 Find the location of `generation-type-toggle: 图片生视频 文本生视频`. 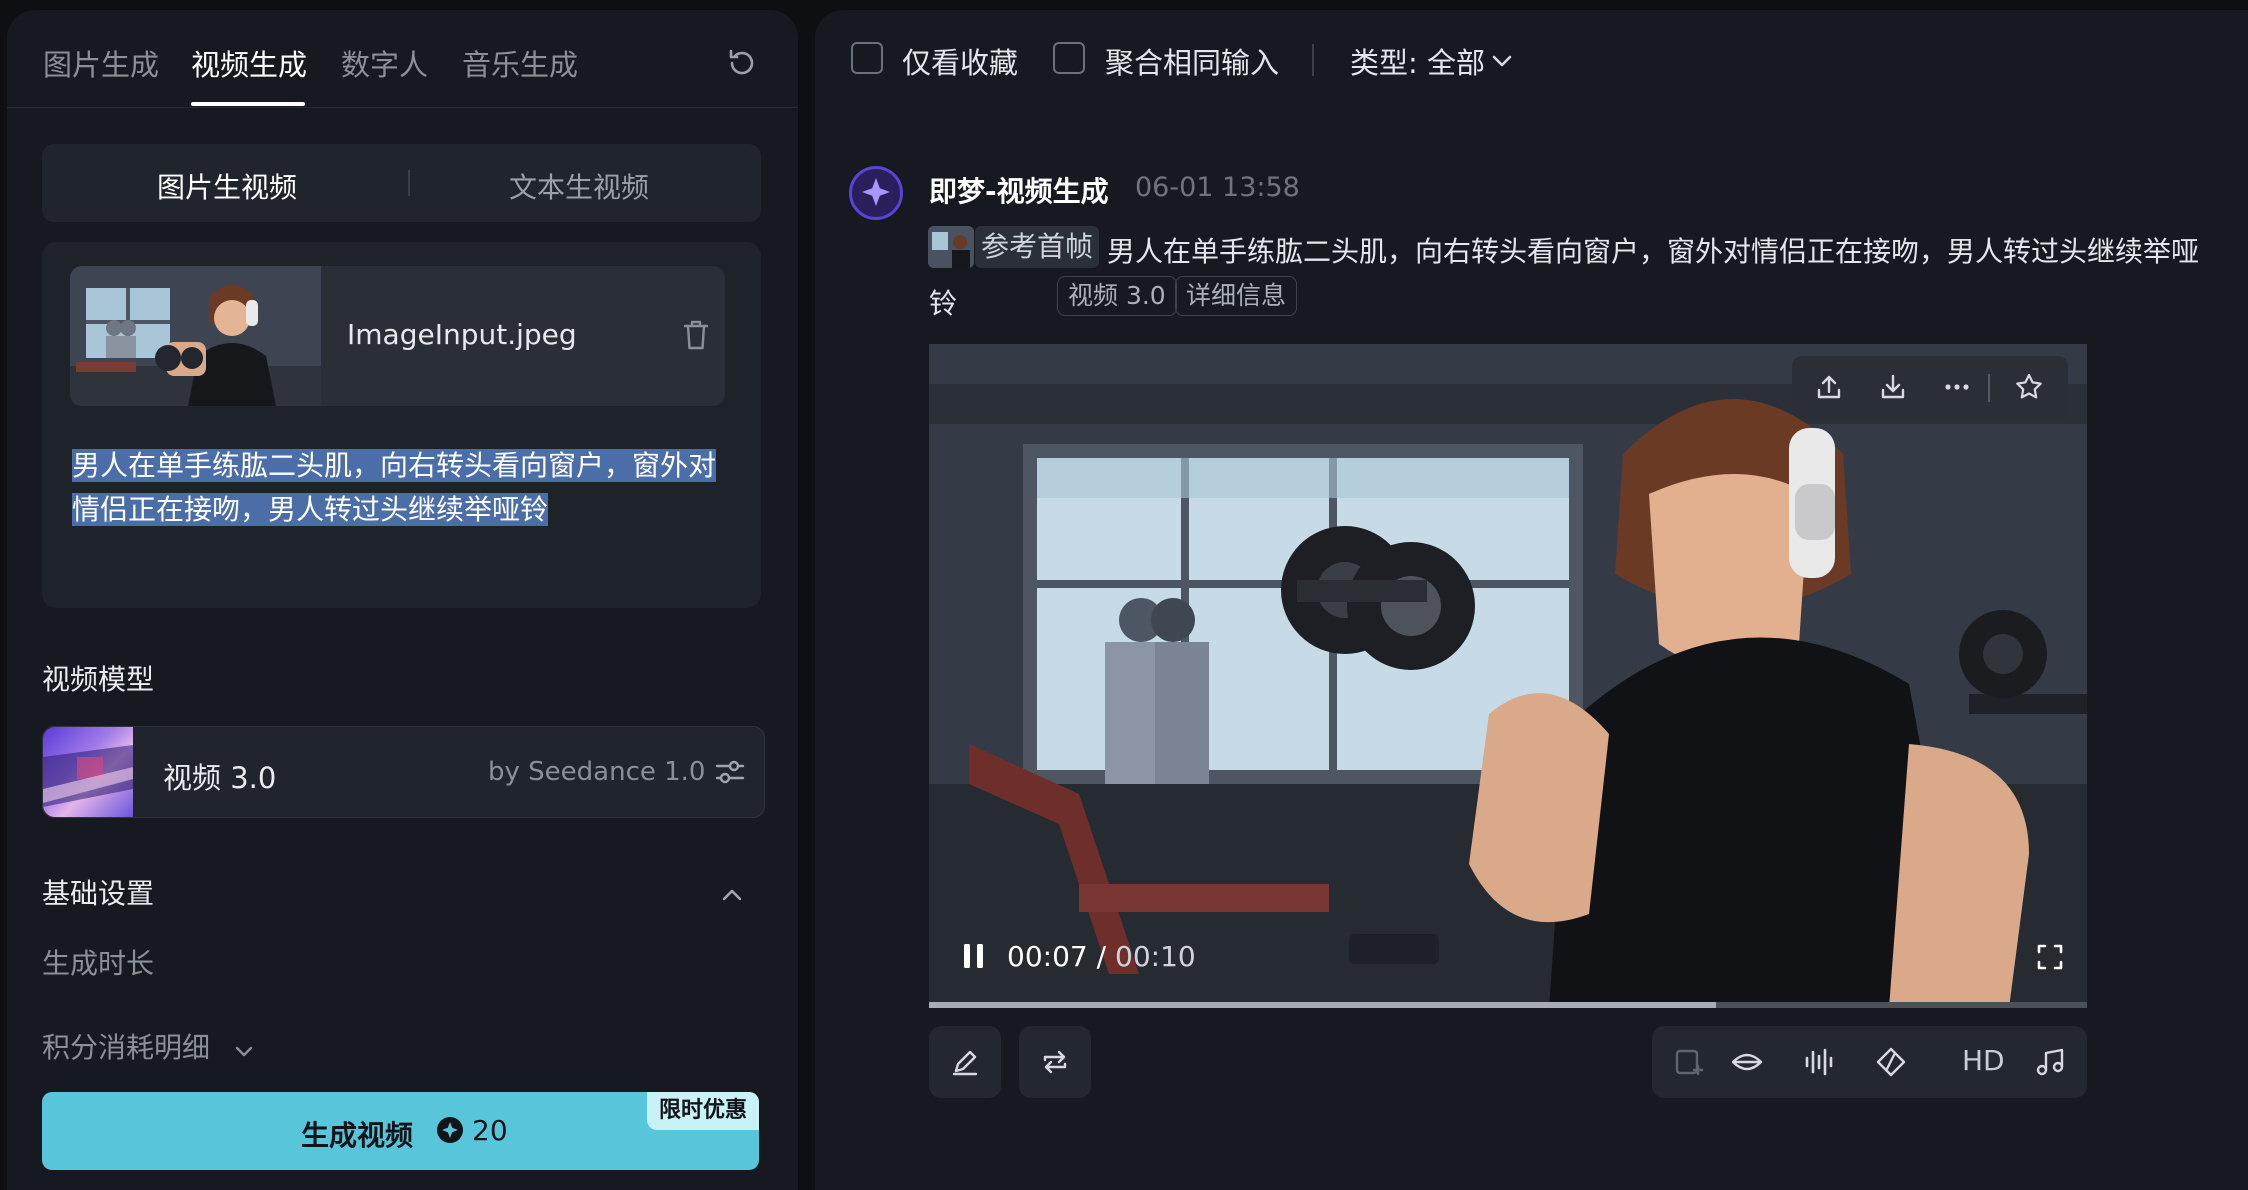

generation-type-toggle: 图片生视频 文本生视频 is located at coordinates (401, 183).